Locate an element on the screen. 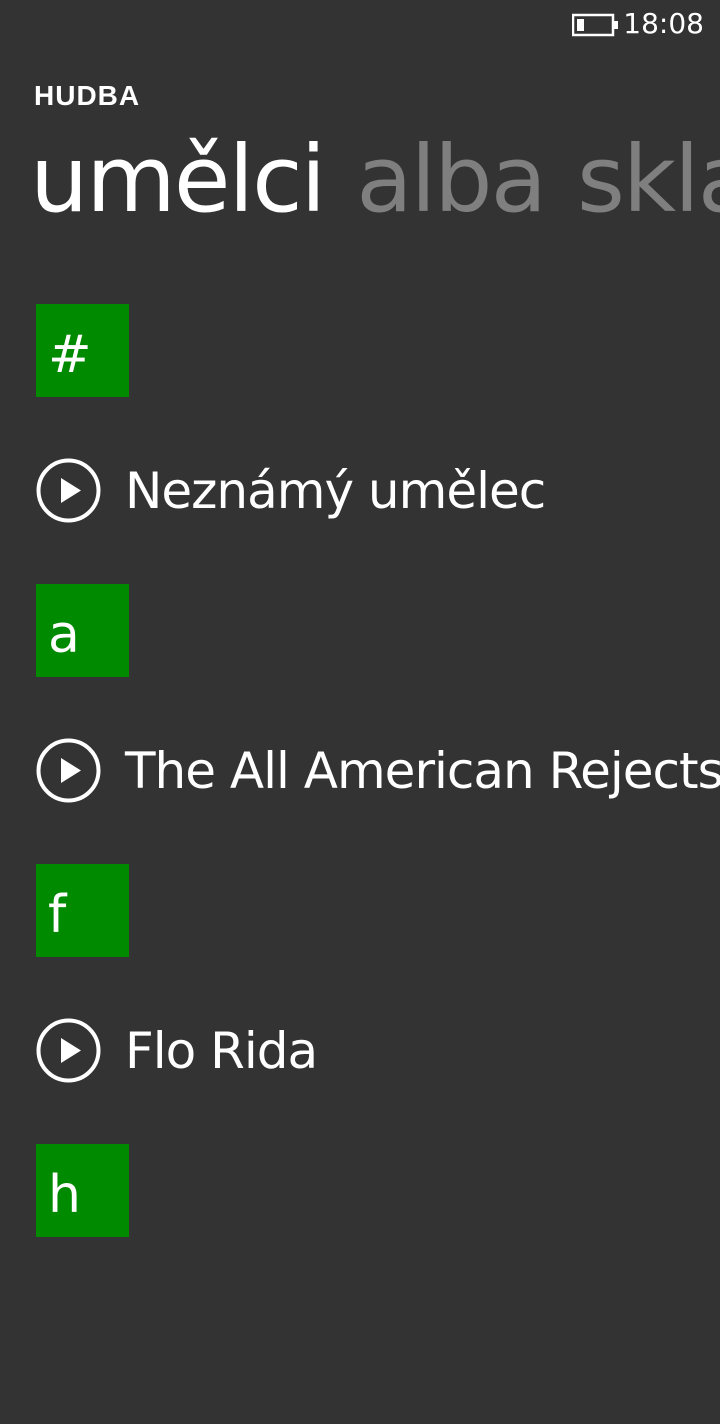 This screenshot has height=1424, width=720. group-header-hash: # is located at coordinates (82, 350).